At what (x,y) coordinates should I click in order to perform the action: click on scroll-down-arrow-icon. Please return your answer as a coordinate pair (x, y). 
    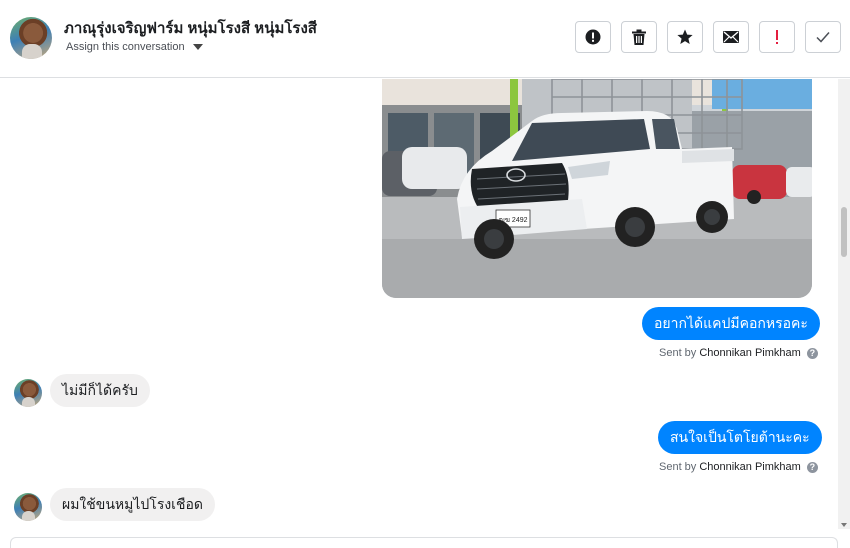
    Looking at the image, I should click on (844, 525).